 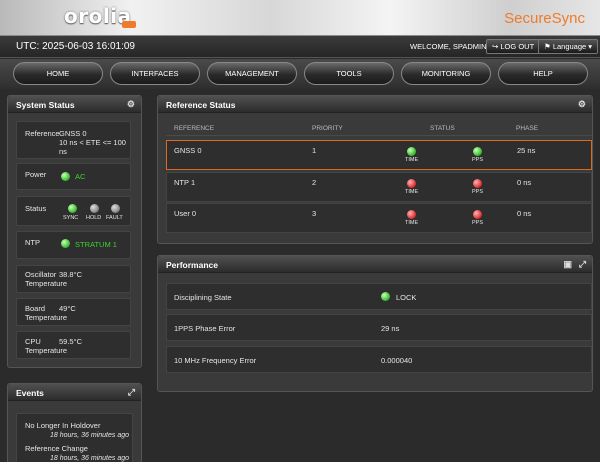 I want to click on ntp-label: NTP, so click(x=32, y=242).